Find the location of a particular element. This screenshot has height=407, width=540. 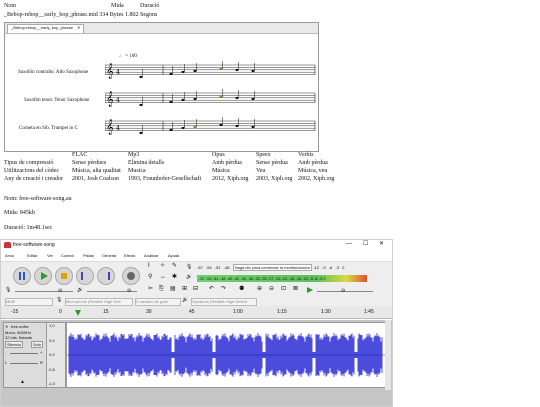

zoom-out-icon: ⊖ is located at coordinates (271, 289).